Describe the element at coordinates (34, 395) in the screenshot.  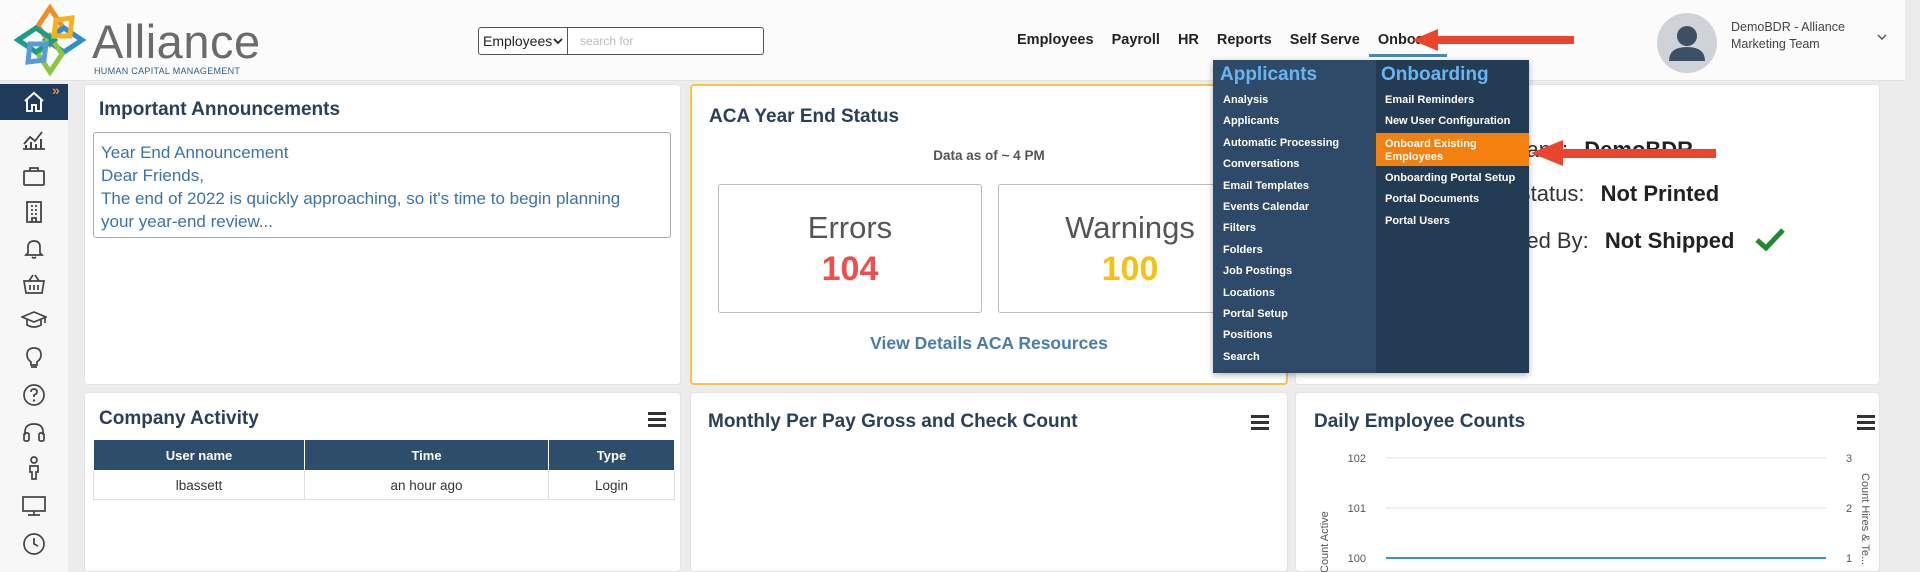
I see `sidebar-item-help` at that location.